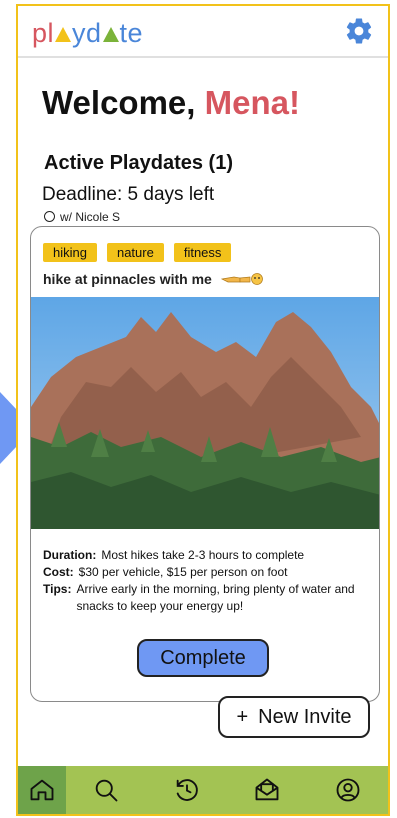  I want to click on complete-button: Complete, so click(203, 658).